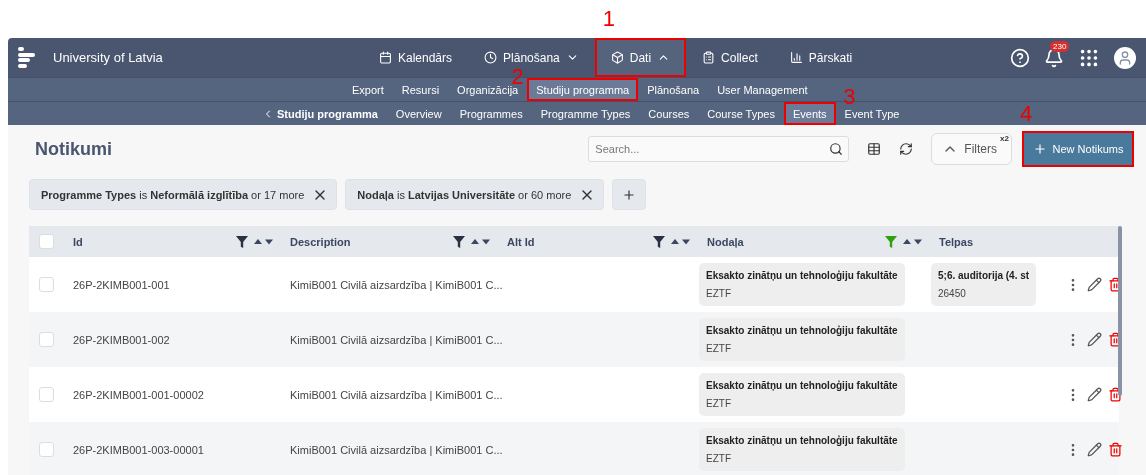  I want to click on section-tab: Programme Types, so click(585, 113).